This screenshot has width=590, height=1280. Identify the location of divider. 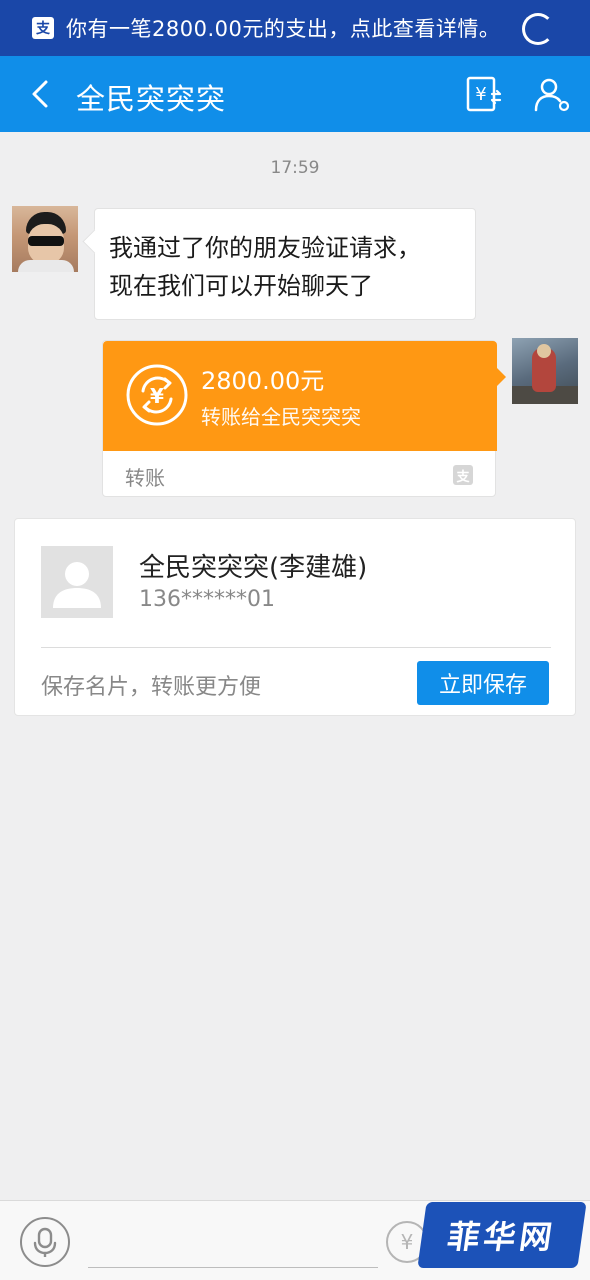
(296, 647).